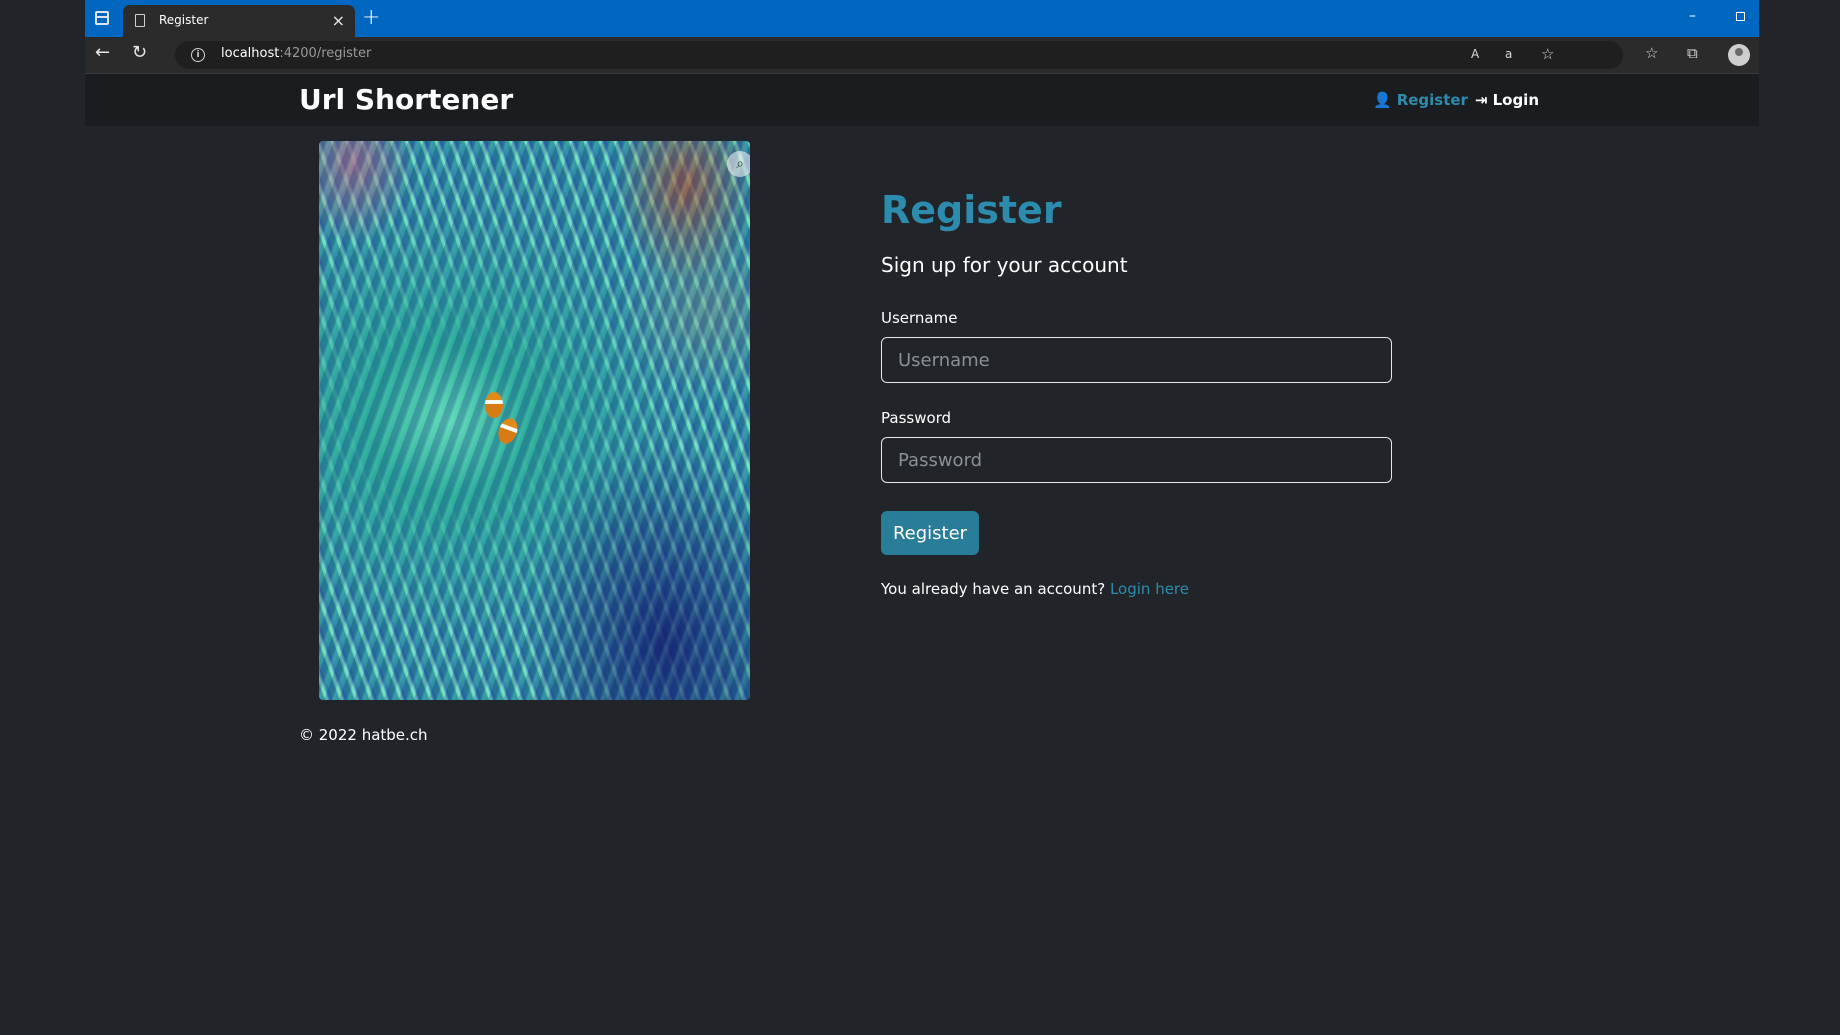  Describe the element at coordinates (899, 55) in the screenshot. I see `address-bar: i localhost:4200/register A a ☆` at that location.